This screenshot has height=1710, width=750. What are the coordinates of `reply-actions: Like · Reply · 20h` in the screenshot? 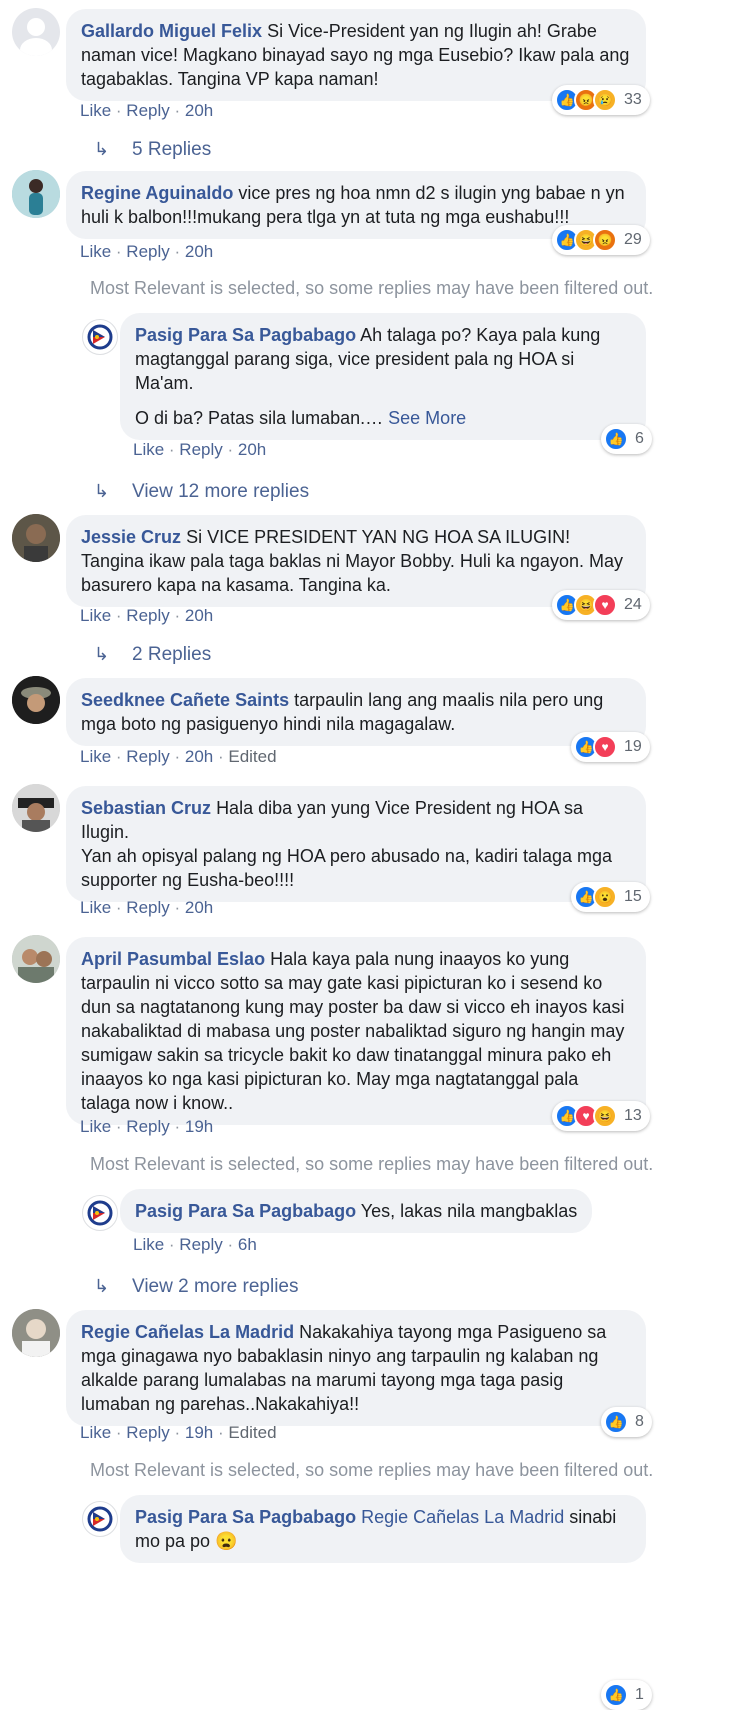 It's located at (199, 450).